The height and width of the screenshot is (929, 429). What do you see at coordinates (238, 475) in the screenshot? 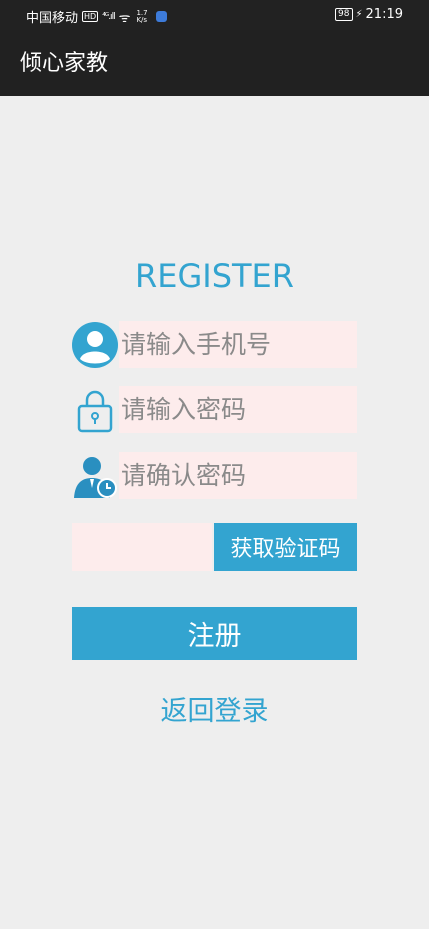
I see `confirm-password-input` at bounding box center [238, 475].